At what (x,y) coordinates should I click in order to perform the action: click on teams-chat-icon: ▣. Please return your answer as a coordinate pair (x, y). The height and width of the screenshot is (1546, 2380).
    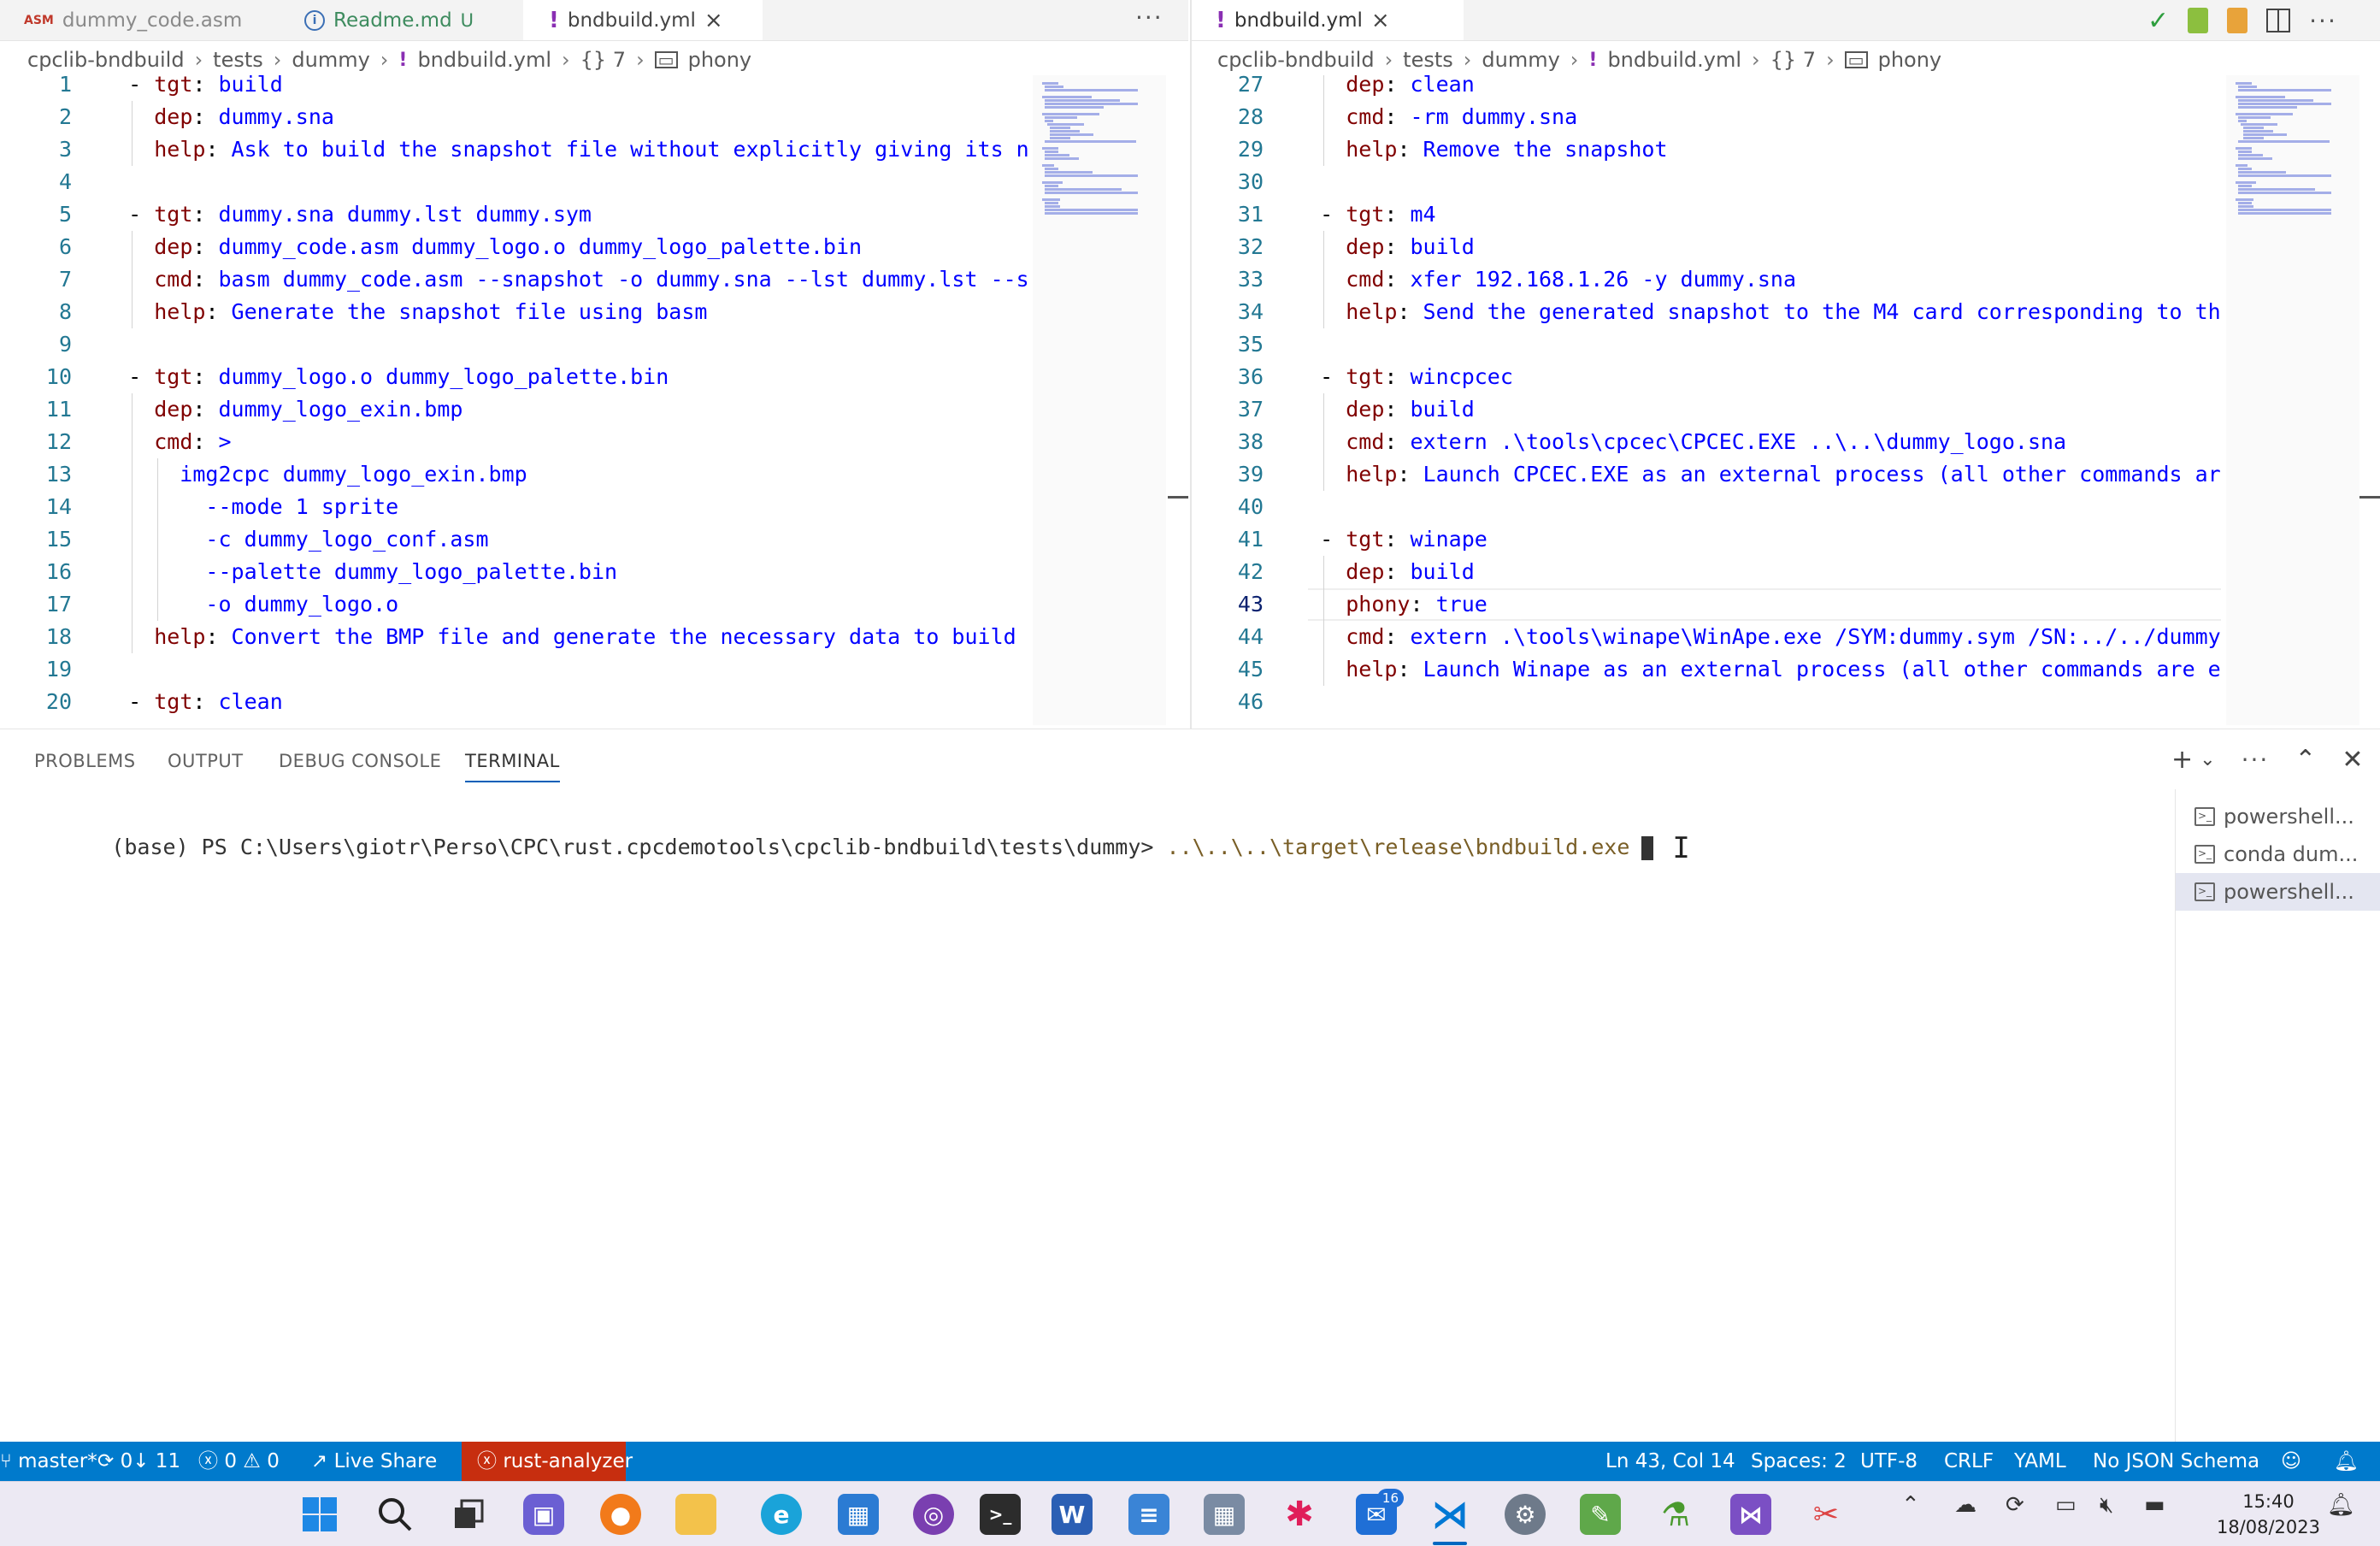
    Looking at the image, I should click on (544, 1515).